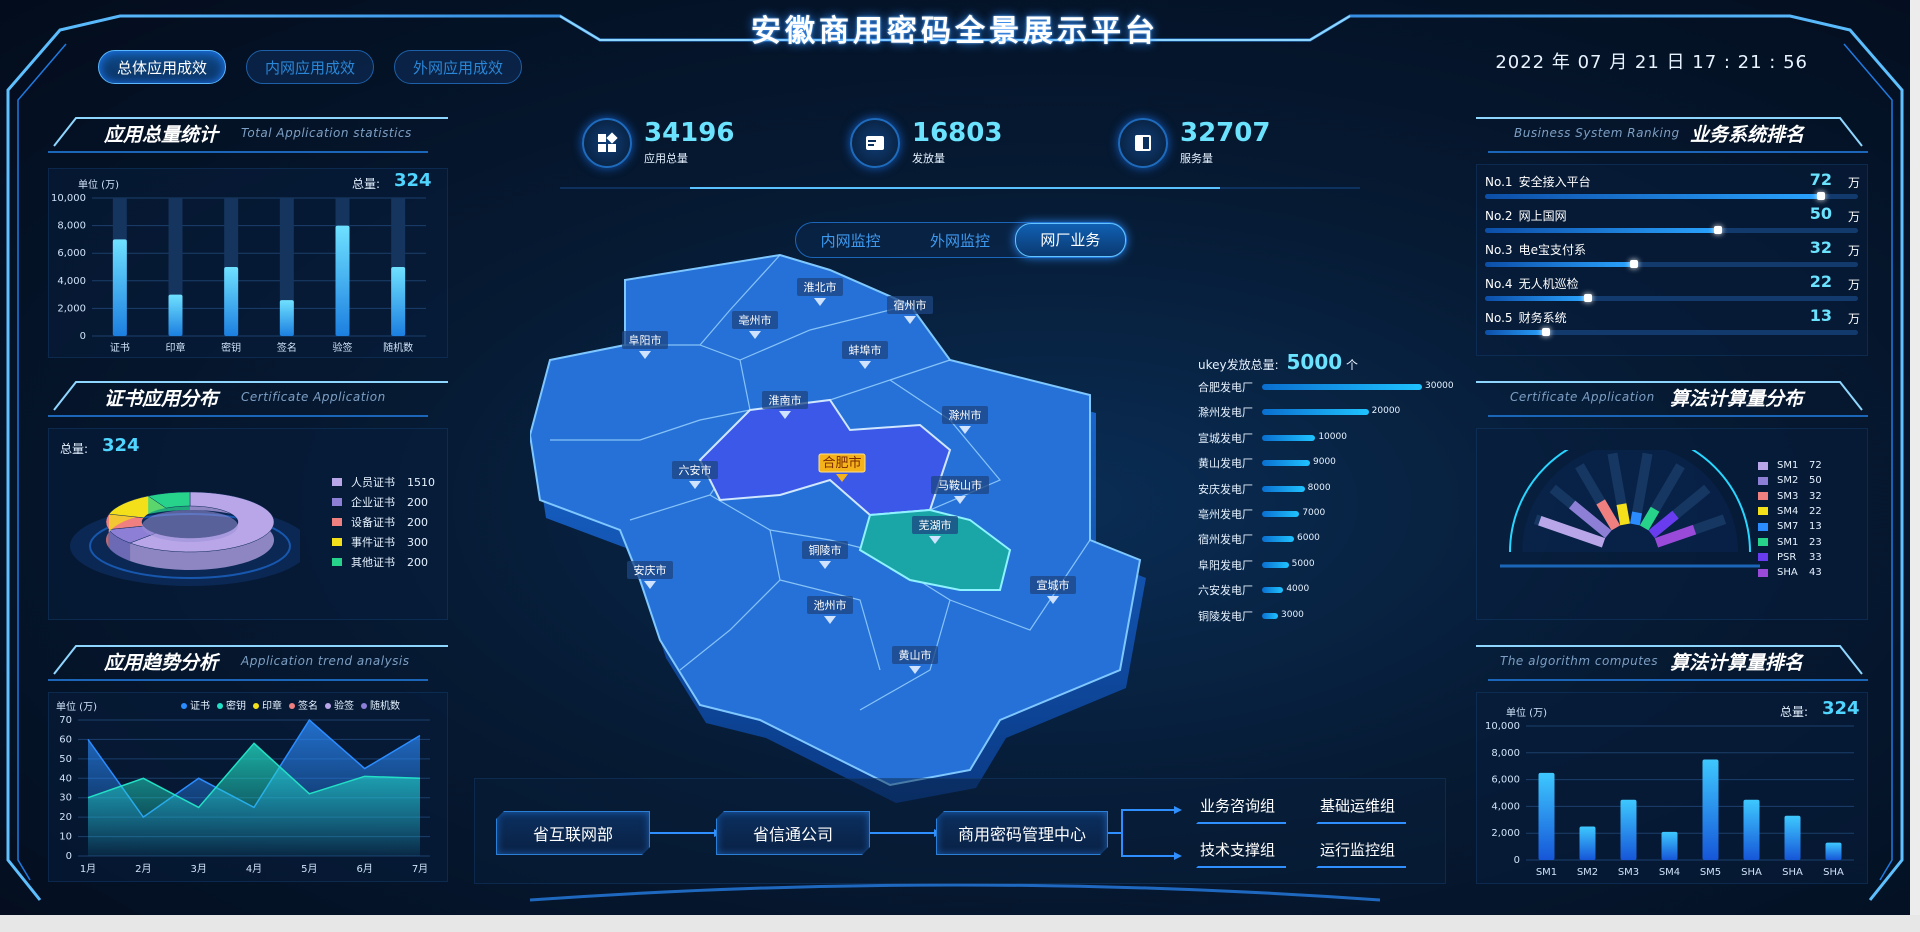  What do you see at coordinates (1298, 589) in the screenshot?
I see `ukey-row-value: 4000` at bounding box center [1298, 589].